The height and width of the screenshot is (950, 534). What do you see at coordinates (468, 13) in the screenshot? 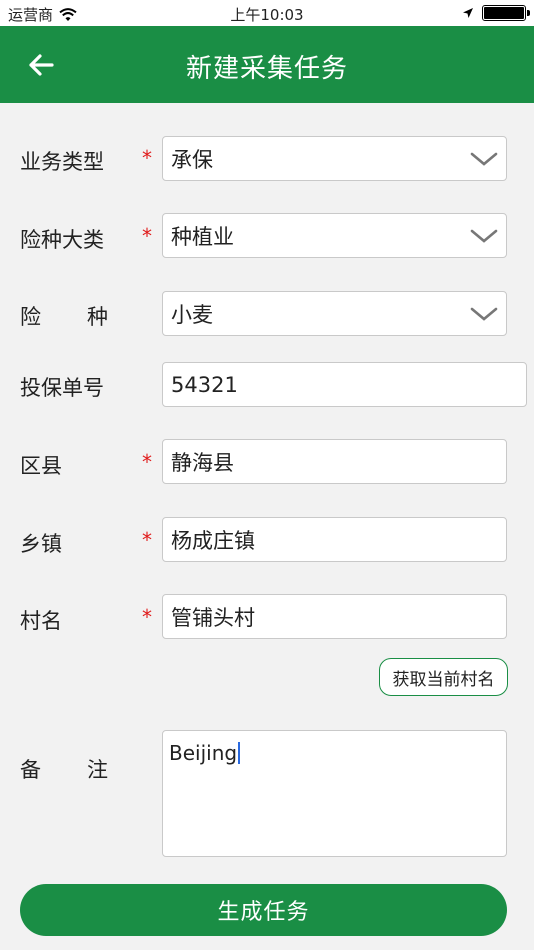
I see `location-arrow-icon` at bounding box center [468, 13].